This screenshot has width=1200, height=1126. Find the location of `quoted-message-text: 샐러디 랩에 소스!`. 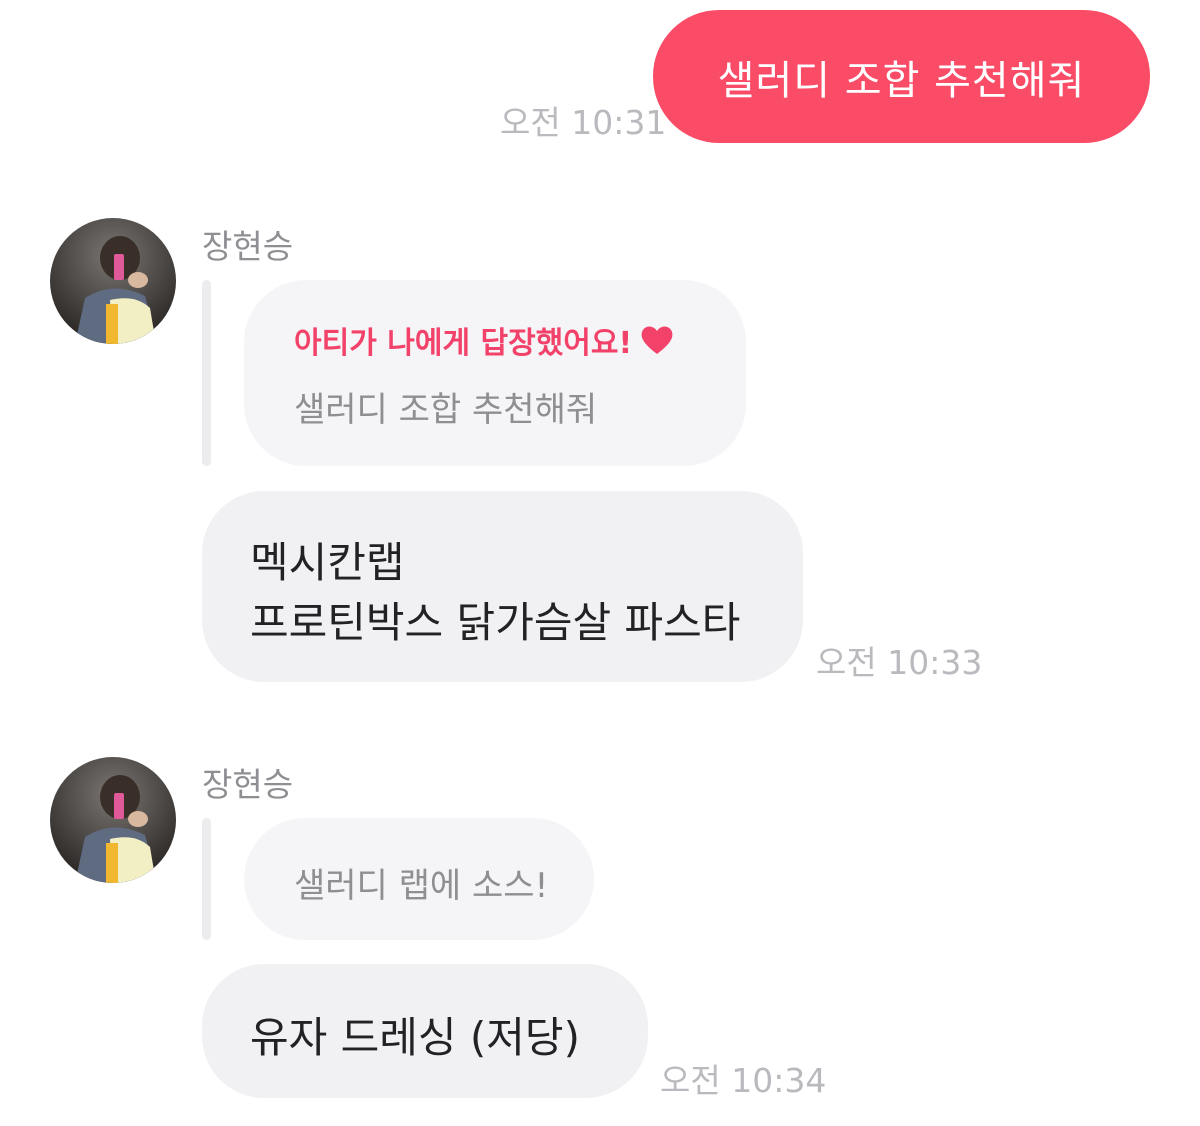

quoted-message-text: 샐러디 랩에 소스! is located at coordinates (421, 886).